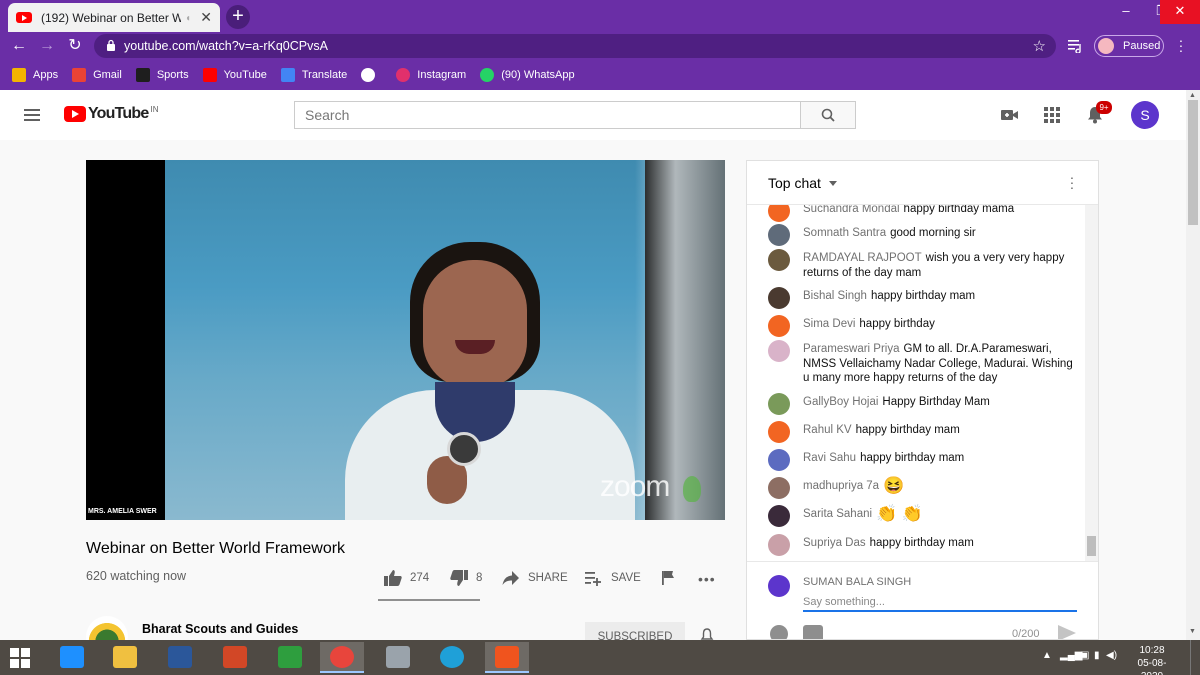 This screenshot has height=675, width=1200. Describe the element at coordinates (1126, 12) in the screenshot. I see `minimize-icon: –` at that location.